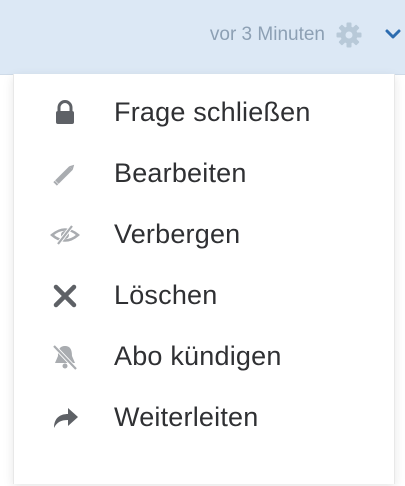 The image size is (405, 486). I want to click on bell-slash-icon, so click(65, 357).